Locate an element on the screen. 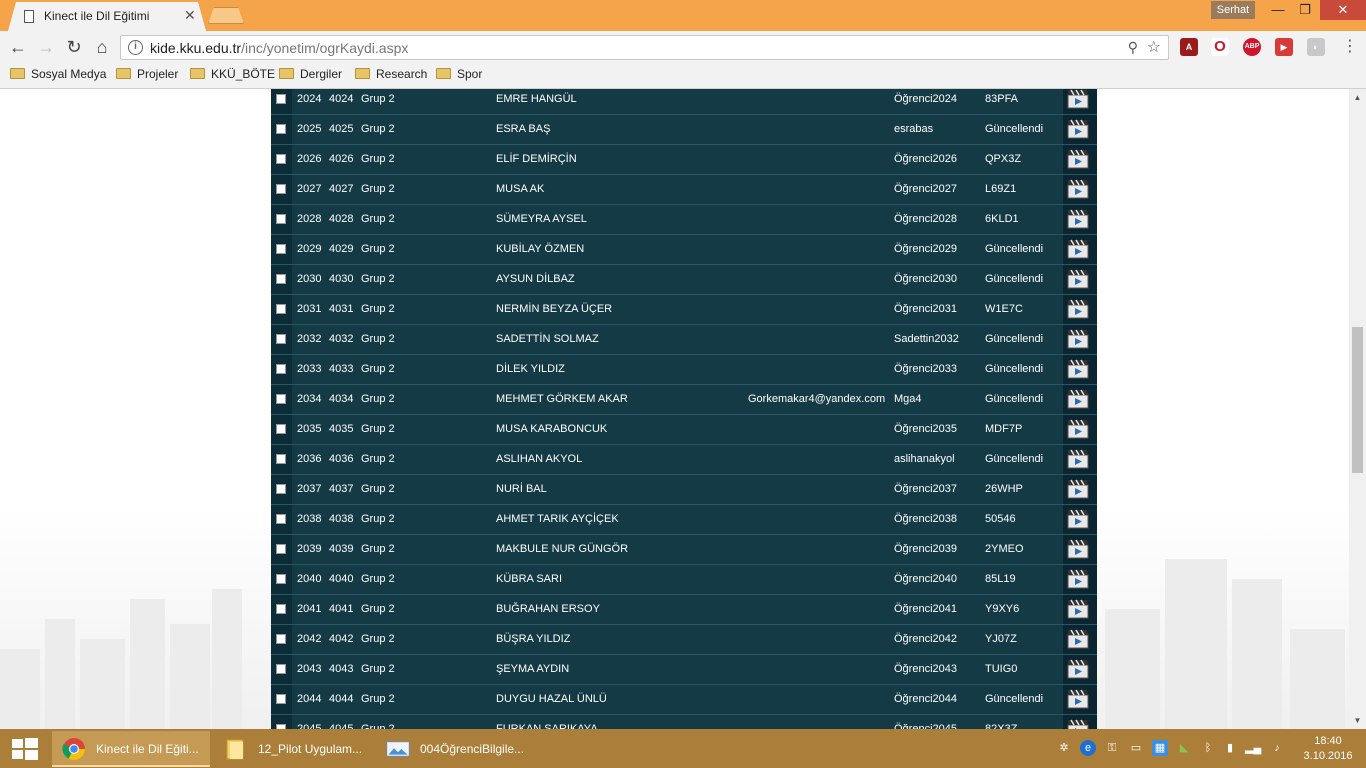  bookmark-folder: KKÜ_BÖTE is located at coordinates (232, 76).